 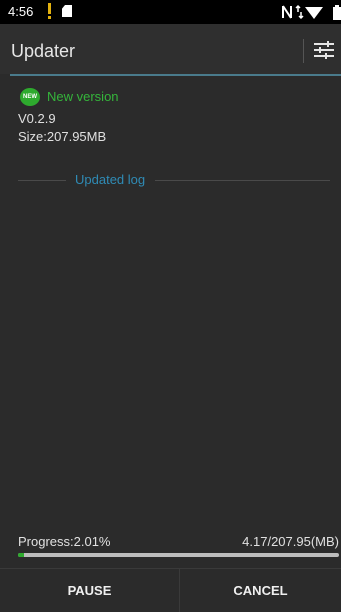 I want to click on new-badge-icon: NEW, so click(x=30, y=97).